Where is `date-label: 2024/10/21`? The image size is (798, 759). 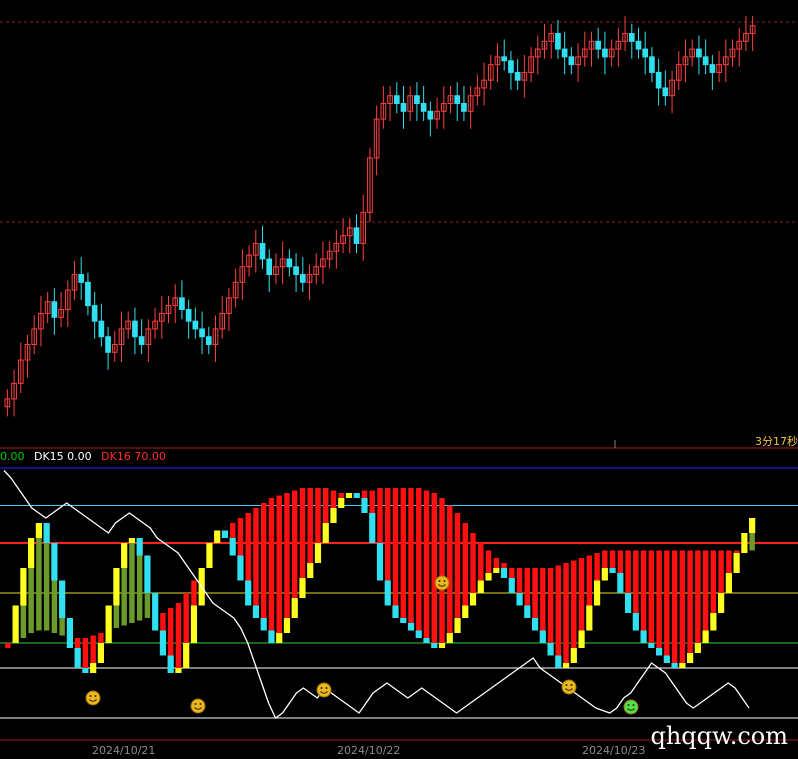 date-label: 2024/10/21 is located at coordinates (124, 750).